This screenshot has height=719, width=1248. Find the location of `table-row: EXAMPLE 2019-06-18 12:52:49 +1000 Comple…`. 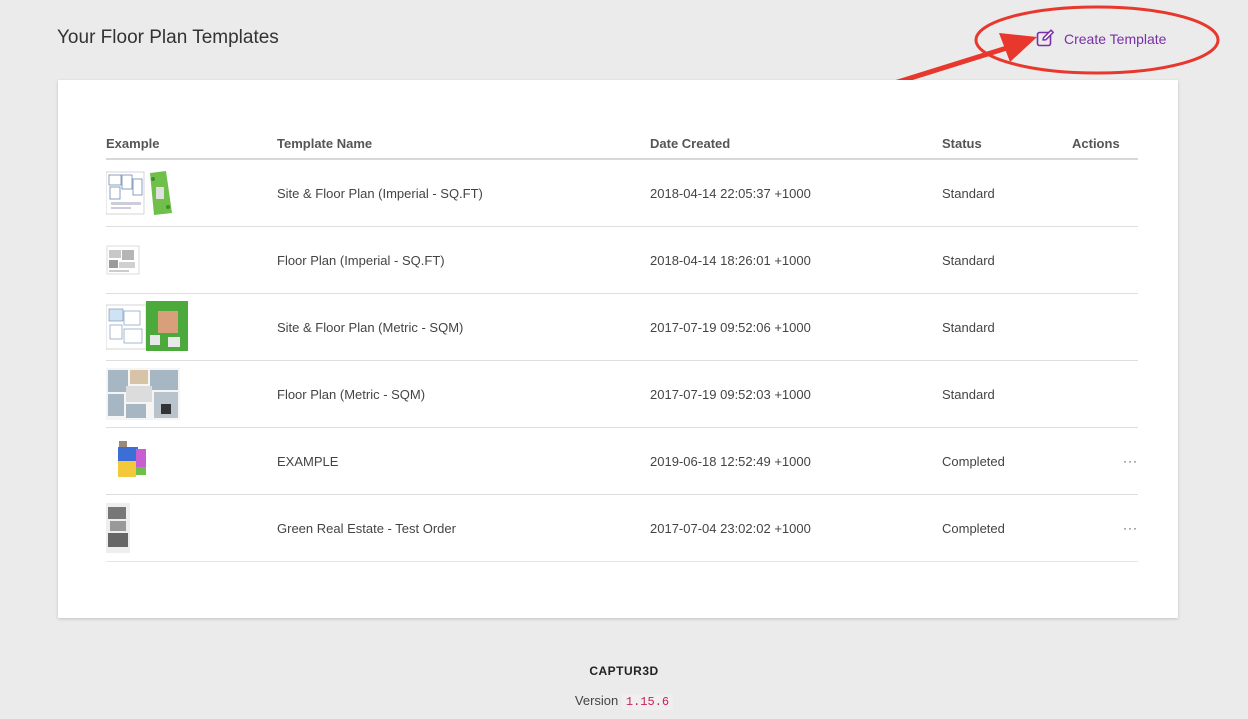

table-row: EXAMPLE 2019-06-18 12:52:49 +1000 Comple… is located at coordinates (622, 461).